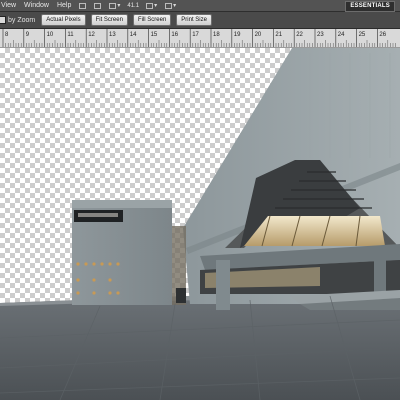  I want to click on ruler-ticks: 8 9 10 11 12 13 14 15 16 17 18 19 20 21 22 23 24 25 26, so click(199, 38).